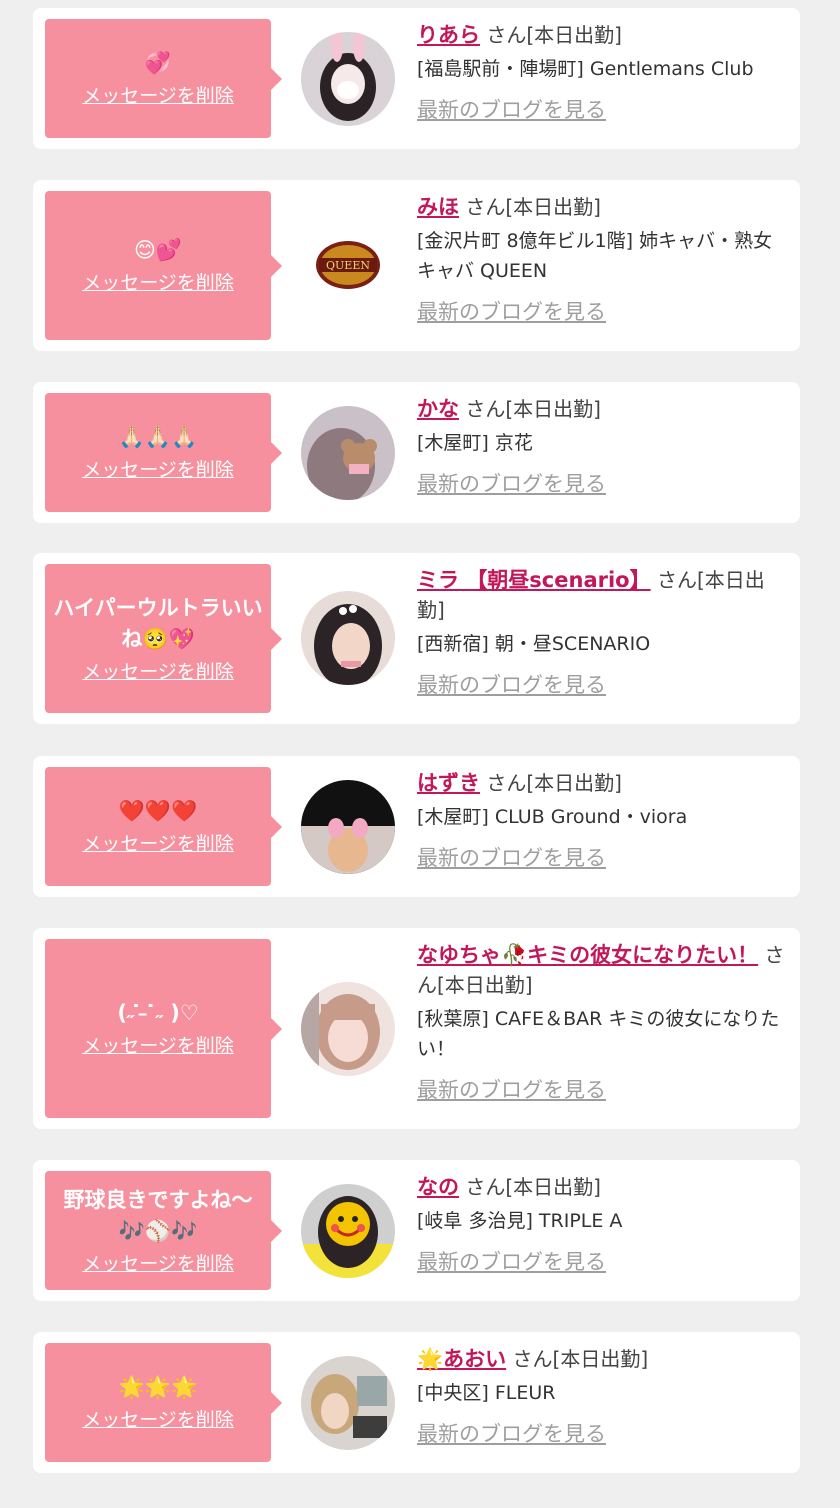  Describe the element at coordinates (163, 826) in the screenshot. I see `message-bubble: ❤️❤️❤️ メッセージを削除` at that location.